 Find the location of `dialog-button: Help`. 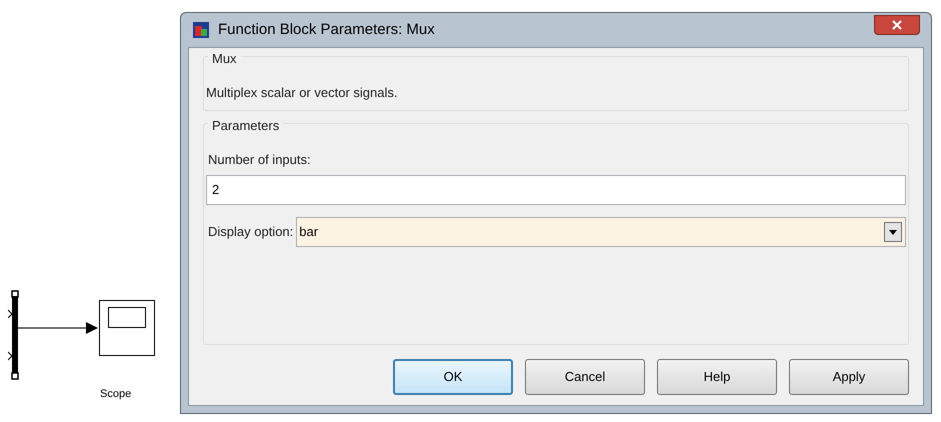

dialog-button: Help is located at coordinates (717, 377).